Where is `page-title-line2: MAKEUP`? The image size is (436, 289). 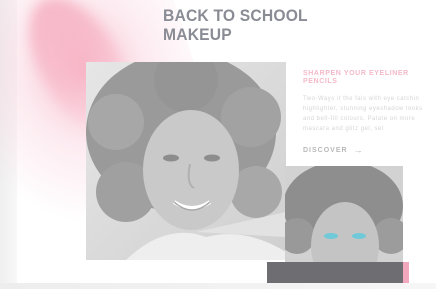 page-title-line2: MAKEUP is located at coordinates (197, 34).